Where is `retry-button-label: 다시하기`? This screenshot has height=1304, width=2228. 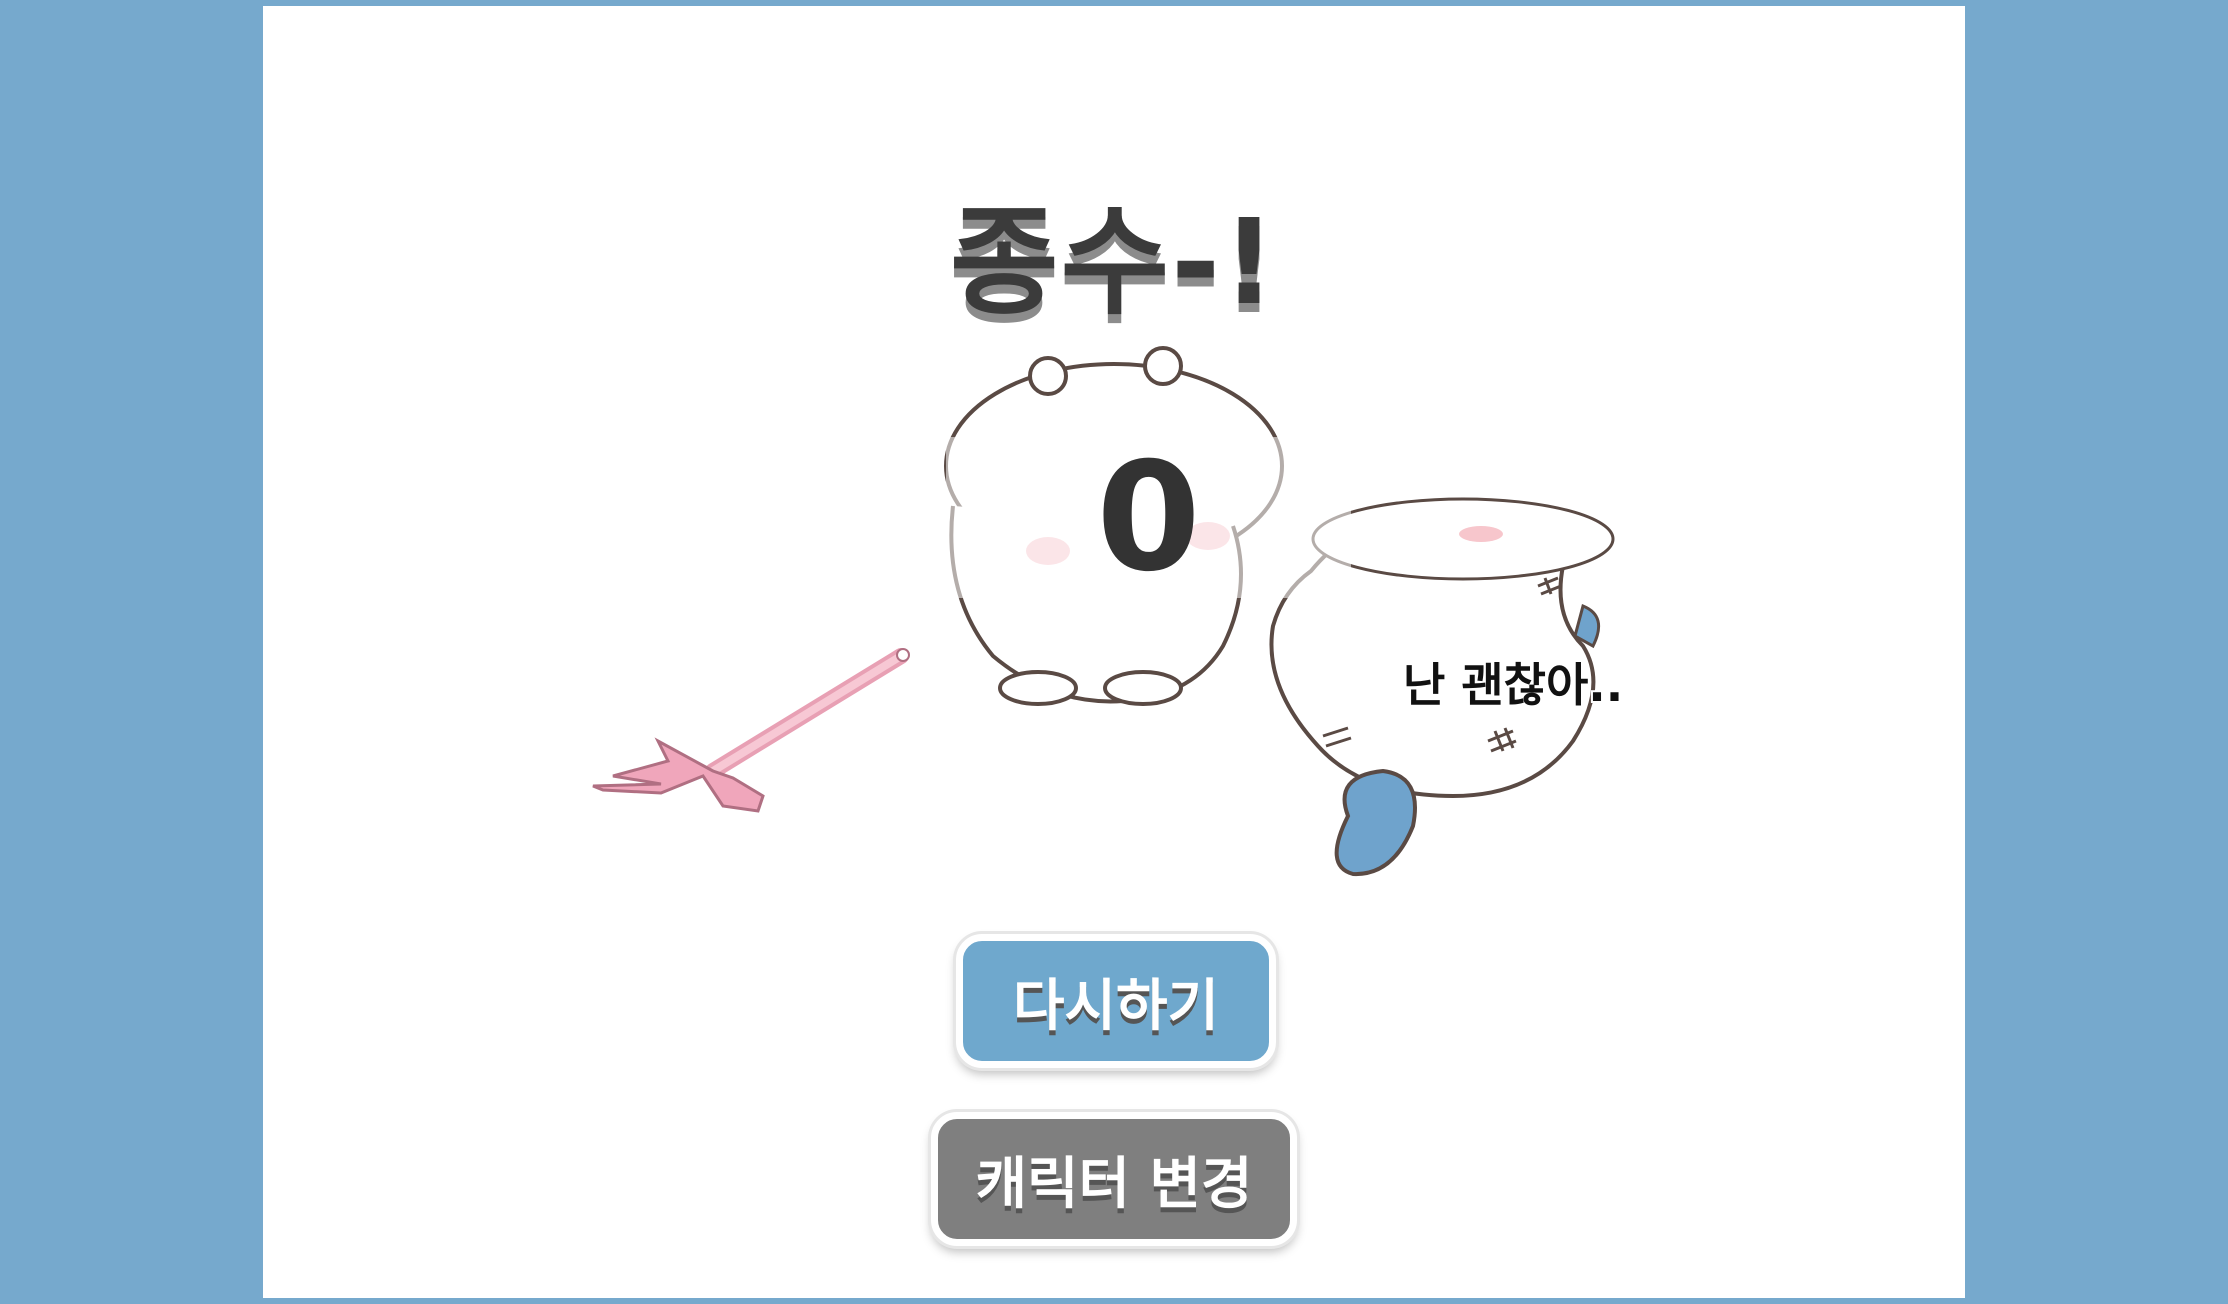
retry-button-label: 다시하기 is located at coordinates (1116, 1006).